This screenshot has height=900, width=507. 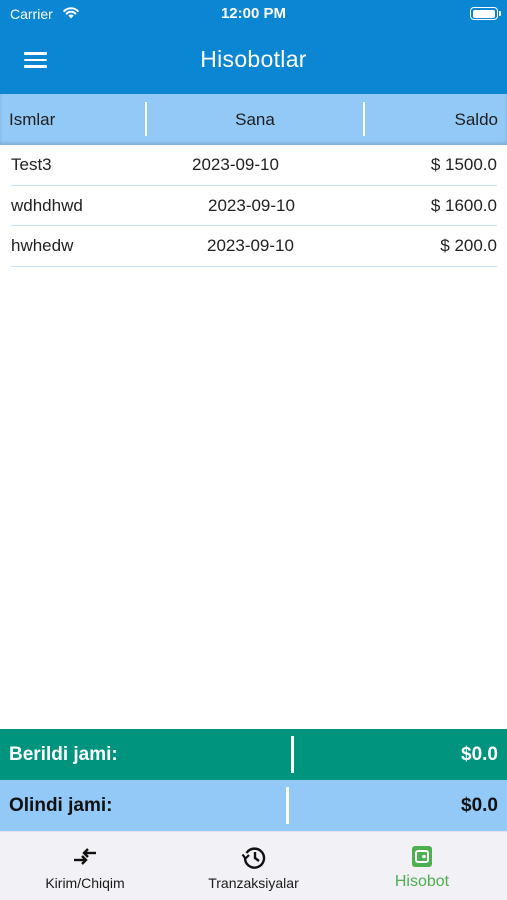 I want to click on column-header-saldo: Saldo, so click(x=476, y=119).